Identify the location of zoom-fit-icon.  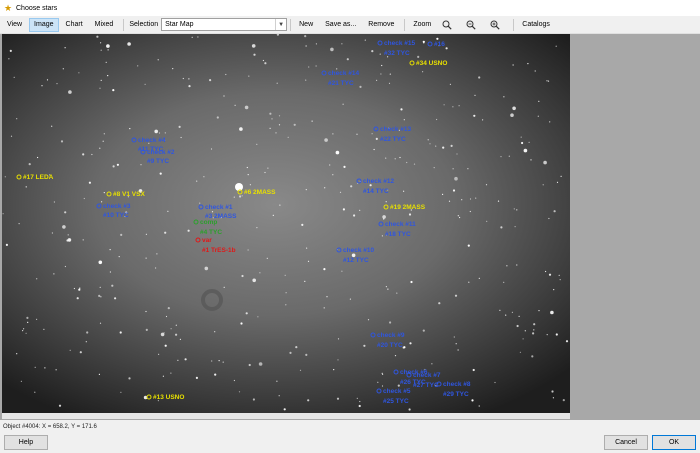
(447, 25).